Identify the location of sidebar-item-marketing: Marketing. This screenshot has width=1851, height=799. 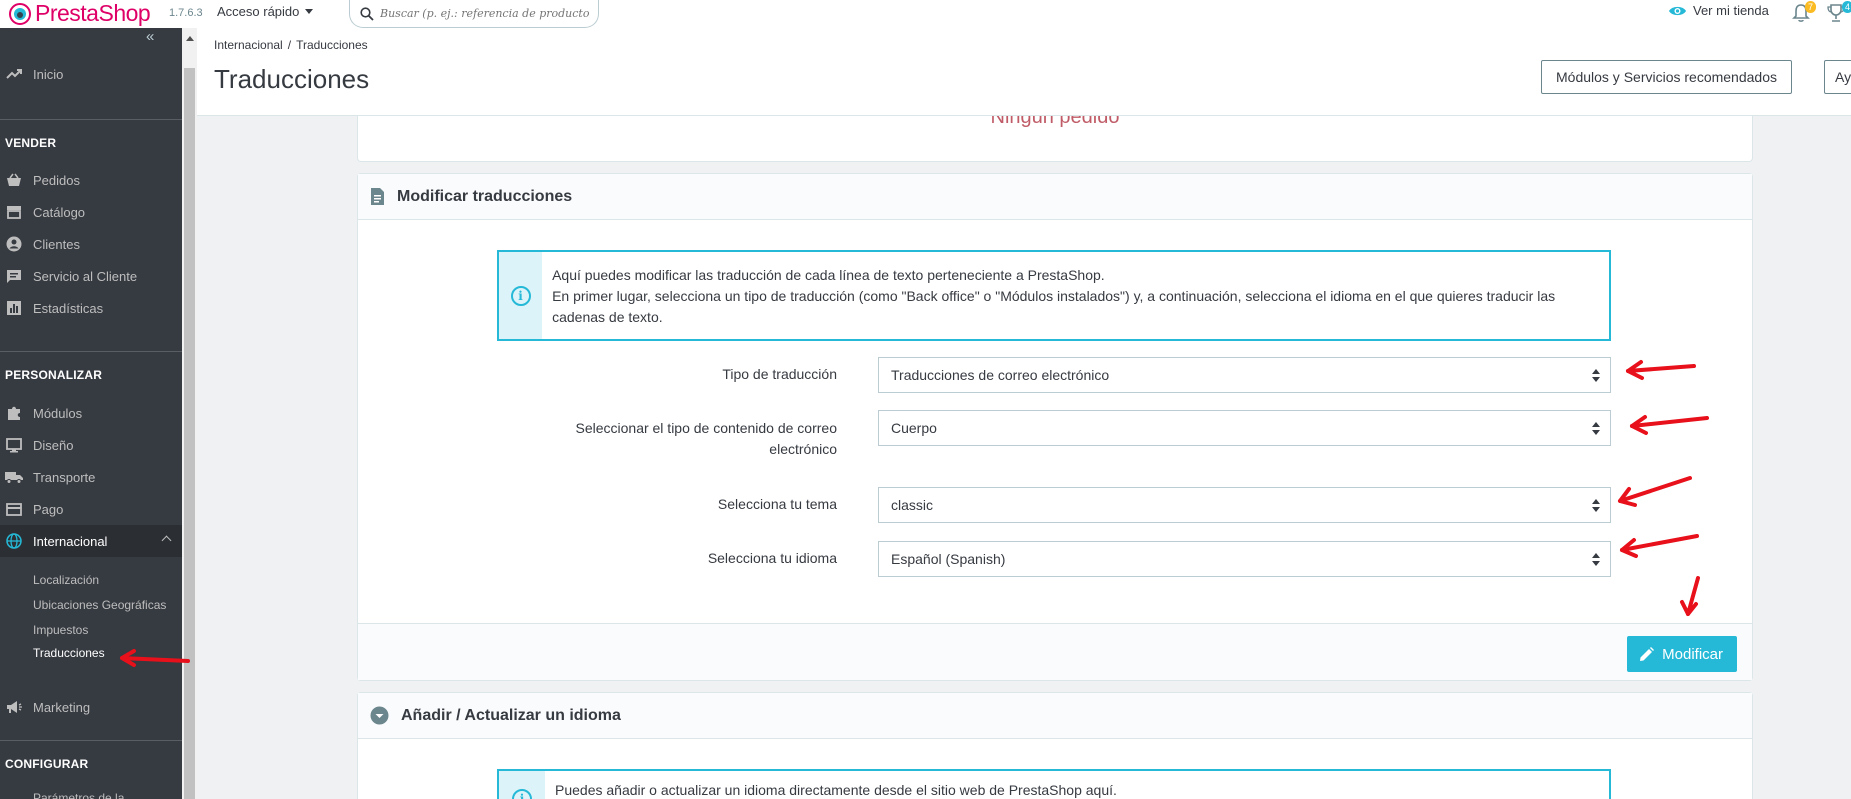
(91, 707).